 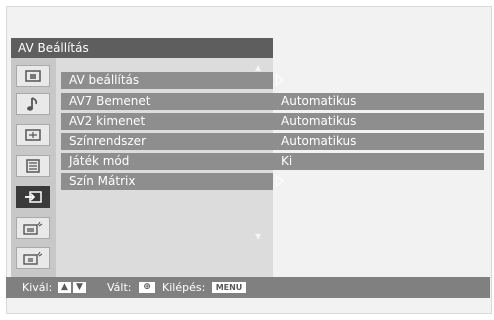 What do you see at coordinates (33, 135) in the screenshot?
I see `screen-icon` at bounding box center [33, 135].